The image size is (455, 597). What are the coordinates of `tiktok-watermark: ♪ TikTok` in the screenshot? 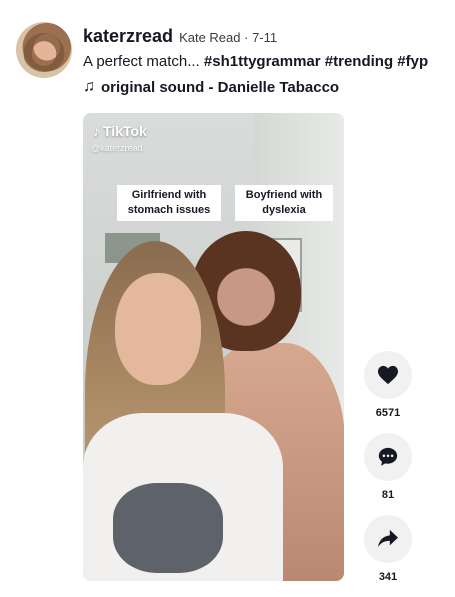 It's located at (120, 131).